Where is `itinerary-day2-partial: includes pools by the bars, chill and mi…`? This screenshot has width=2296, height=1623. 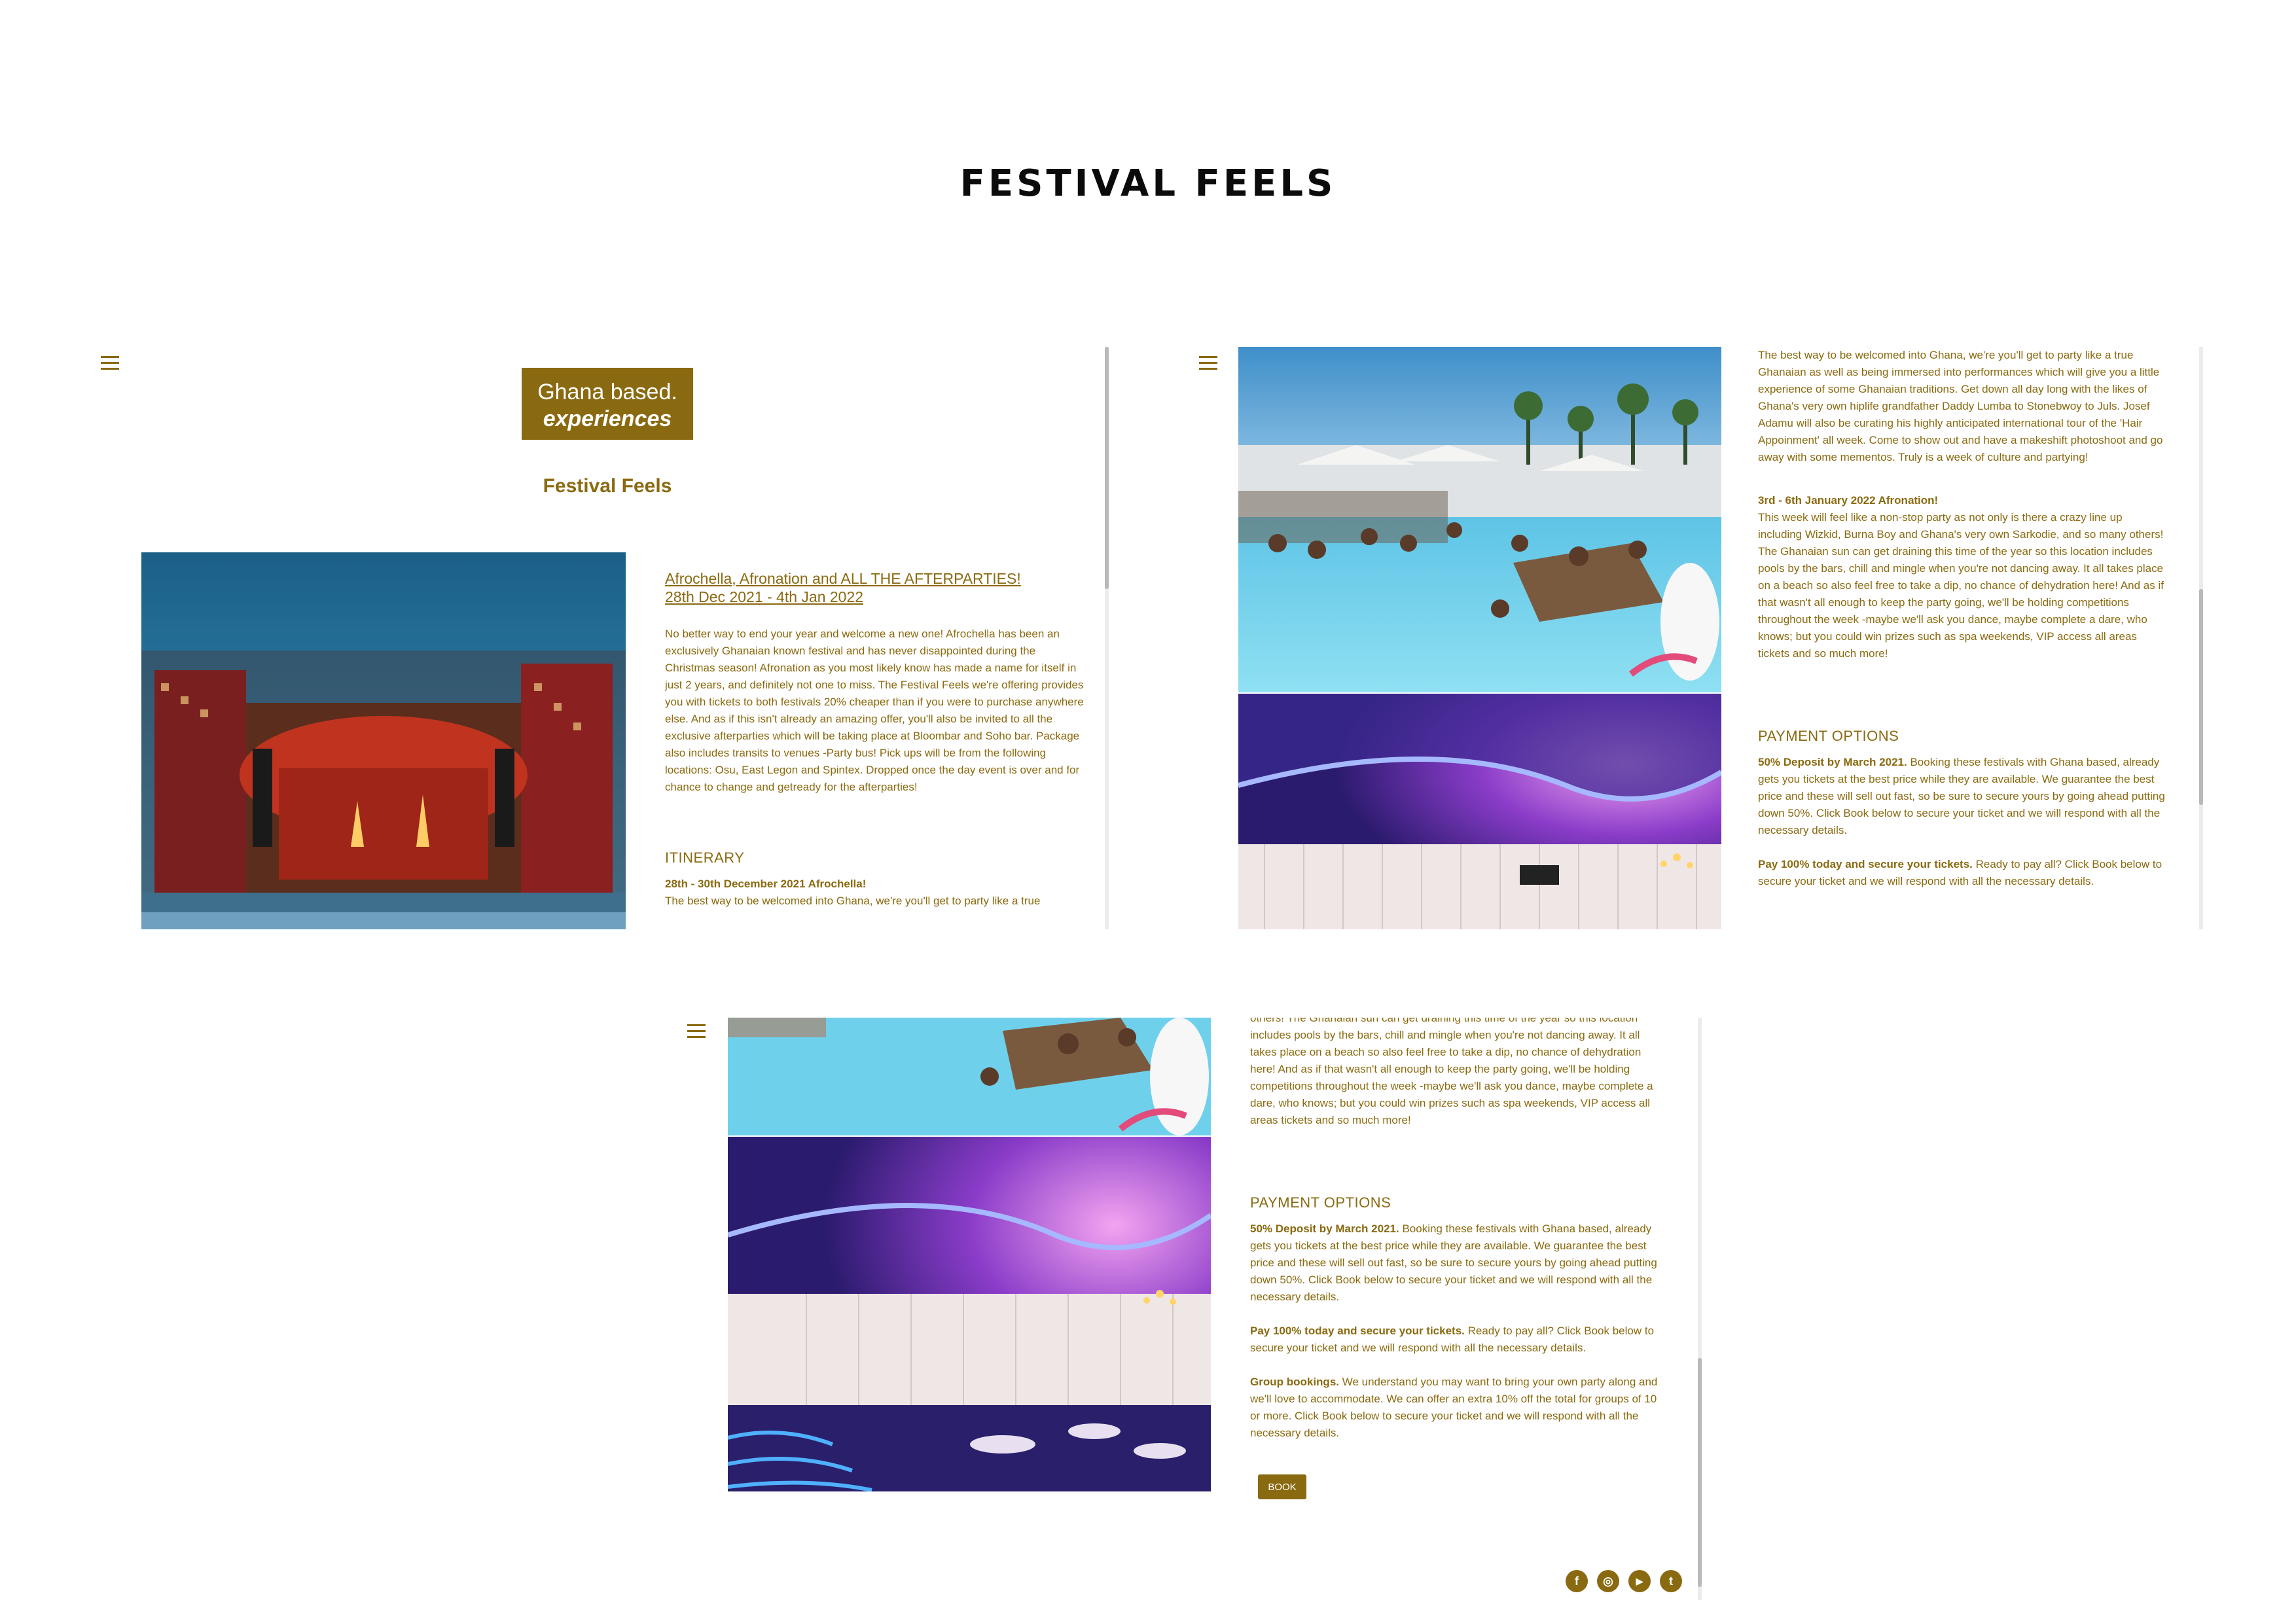 itinerary-day2-partial: includes pools by the bars, chill and mi… is located at coordinates (1451, 1077).